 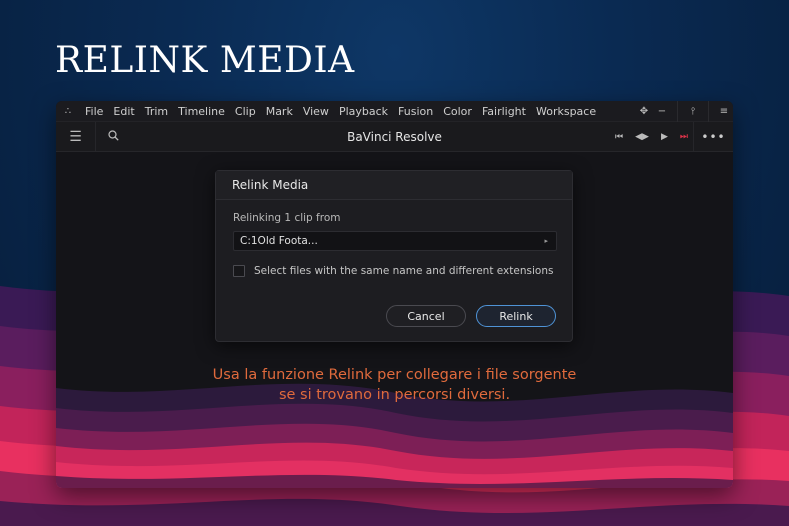 I want to click on menu-mark: Mark, so click(x=279, y=111).